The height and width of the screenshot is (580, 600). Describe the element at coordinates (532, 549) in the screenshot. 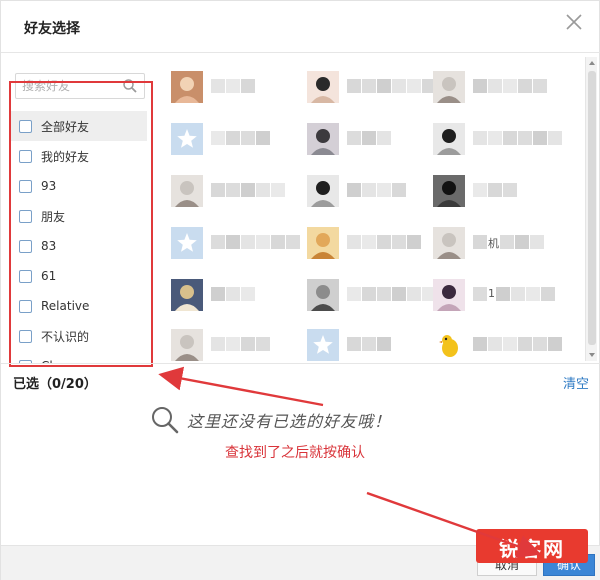

I see `watermark-text: 锐客网` at that location.